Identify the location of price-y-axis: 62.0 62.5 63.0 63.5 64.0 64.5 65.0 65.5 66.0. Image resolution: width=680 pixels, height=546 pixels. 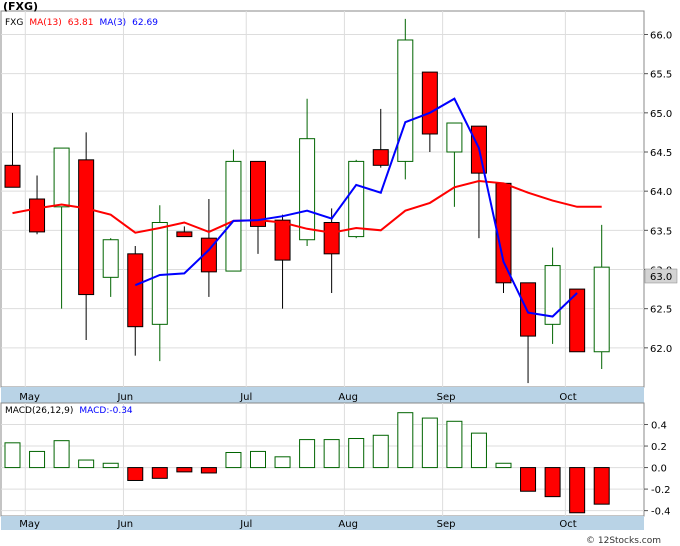
(658, 193).